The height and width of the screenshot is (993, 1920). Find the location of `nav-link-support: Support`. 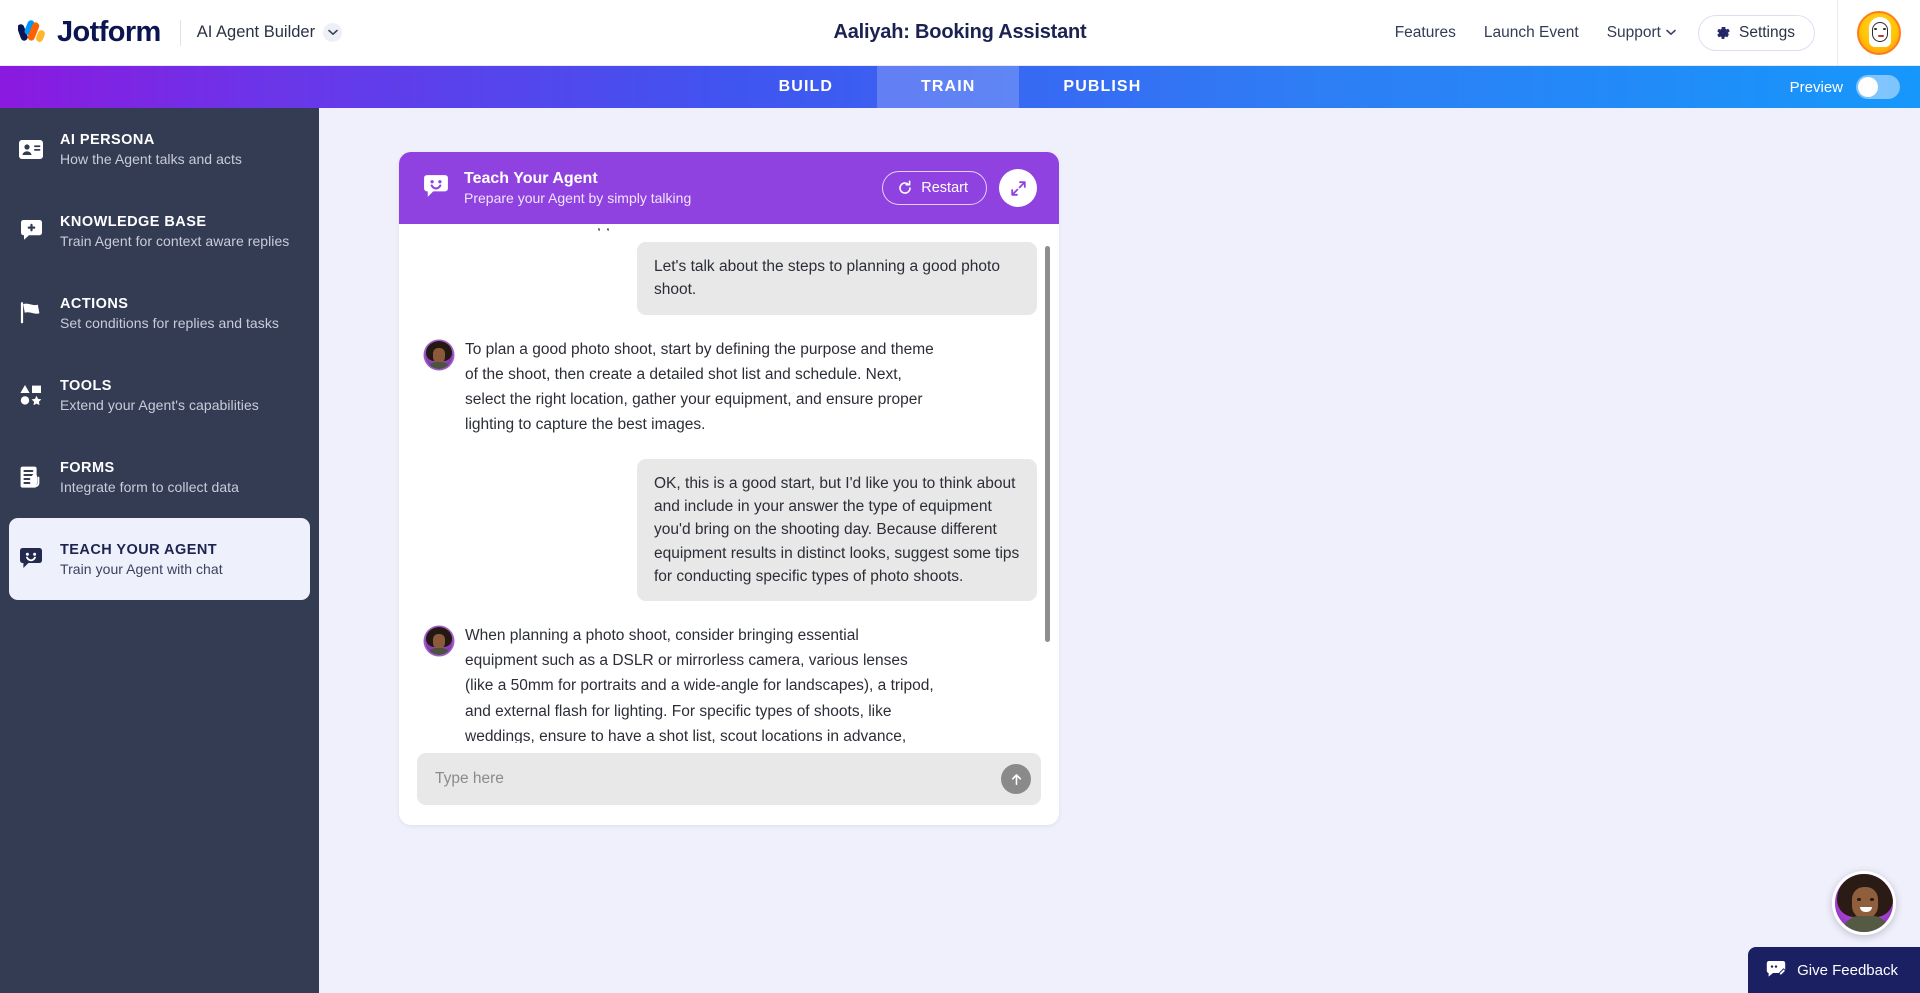

nav-link-support: Support is located at coordinates (1641, 33).